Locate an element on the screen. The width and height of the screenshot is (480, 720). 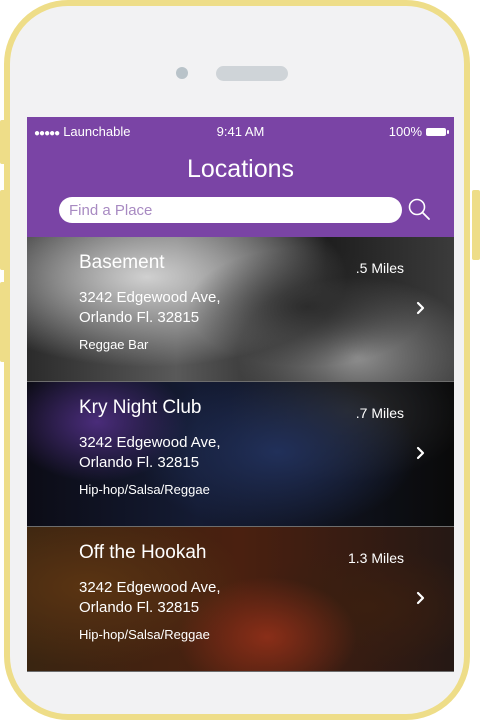
battery-percent: 100% is located at coordinates (405, 131).